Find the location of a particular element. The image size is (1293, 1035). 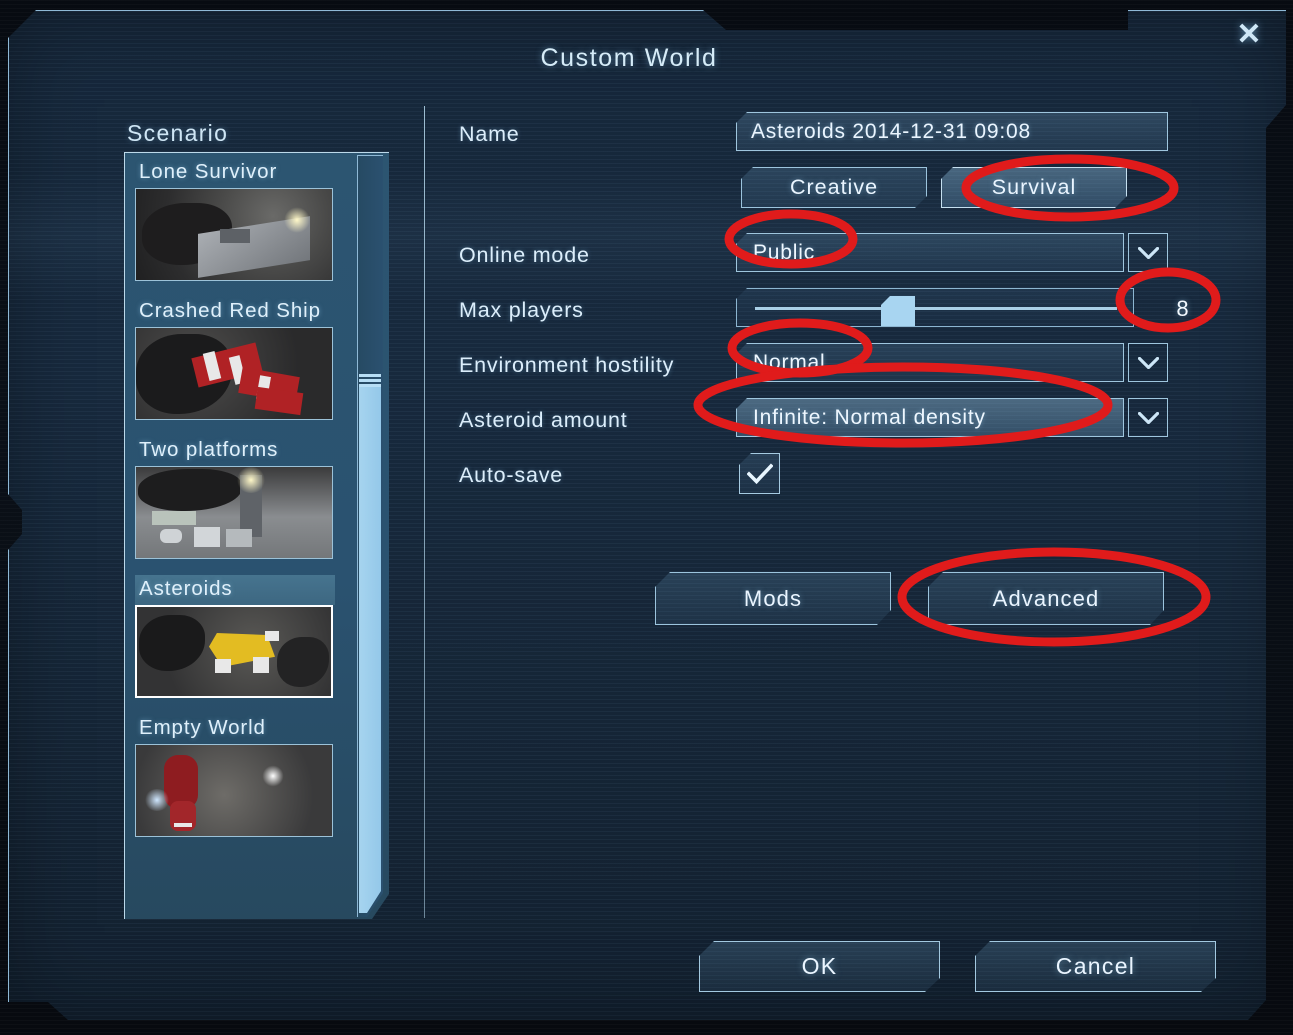

scenario-label: Asteroids is located at coordinates (235, 590).